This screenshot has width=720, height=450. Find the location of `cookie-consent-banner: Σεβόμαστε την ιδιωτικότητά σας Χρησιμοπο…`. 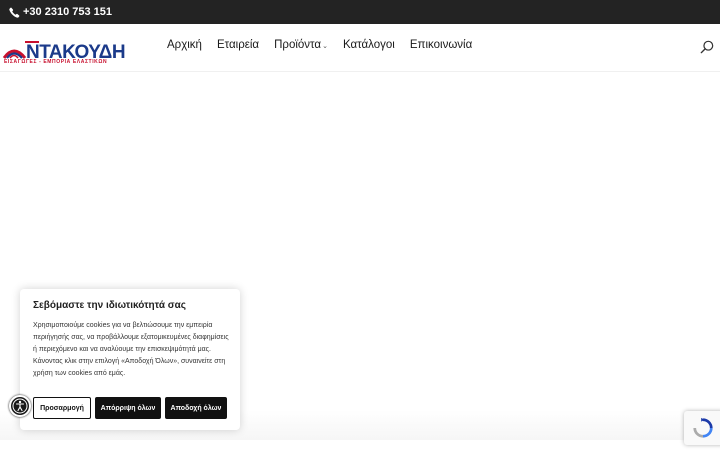

cookie-consent-banner: Σεβόμαστε την ιδιωτικότητά σας Χρησιμοπο… is located at coordinates (130, 359).